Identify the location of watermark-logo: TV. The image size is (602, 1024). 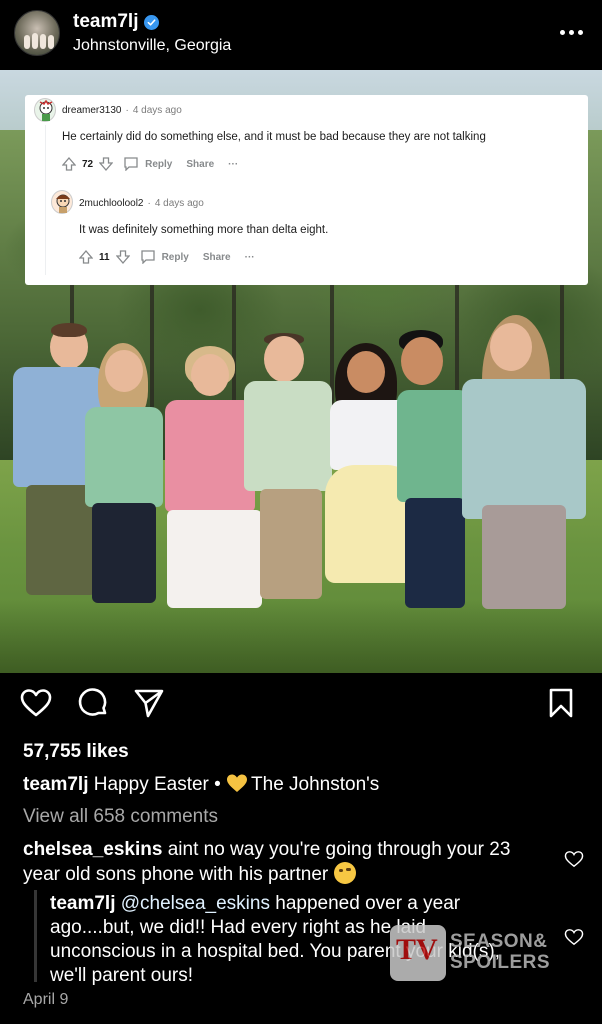
(417, 949).